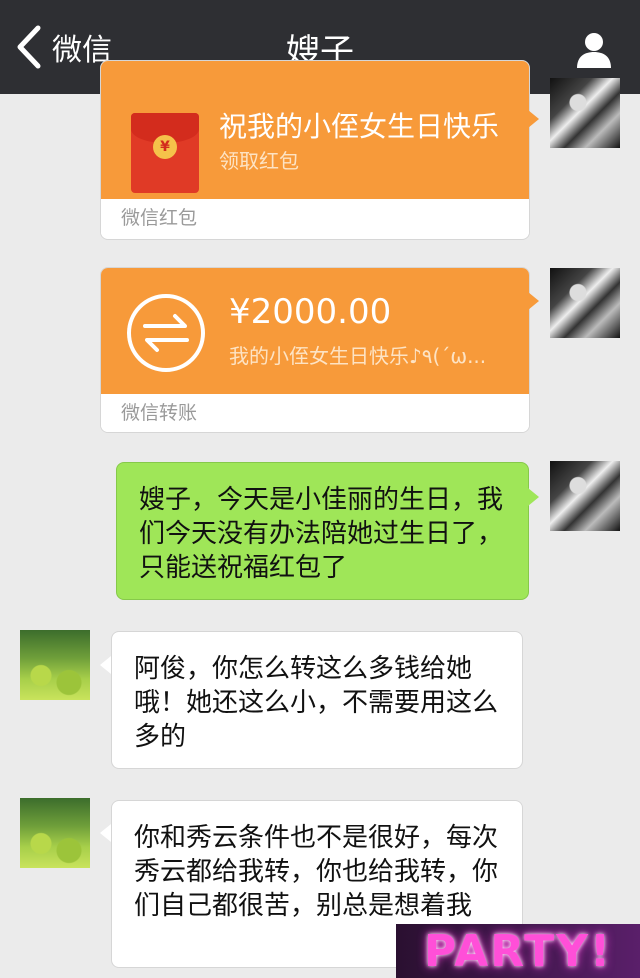 The width and height of the screenshot is (640, 978). What do you see at coordinates (315, 413) in the screenshot?
I see `transfer-footer: 微信转账` at bounding box center [315, 413].